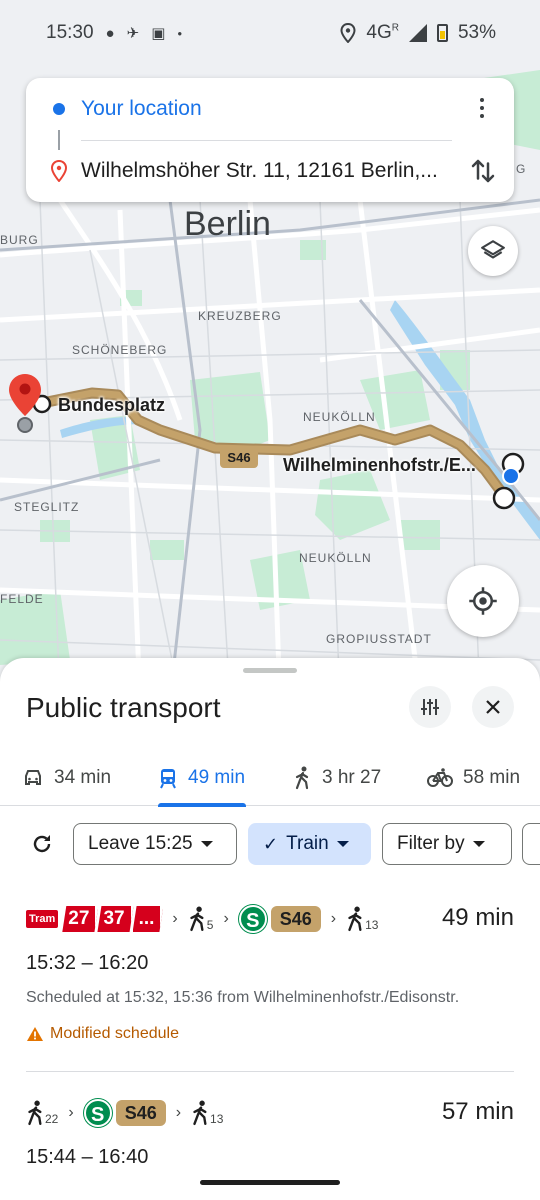 This screenshot has height=1200, width=540. What do you see at coordinates (270, 1034) in the screenshot?
I see `schedule-warning: Modified schedule` at bounding box center [270, 1034].